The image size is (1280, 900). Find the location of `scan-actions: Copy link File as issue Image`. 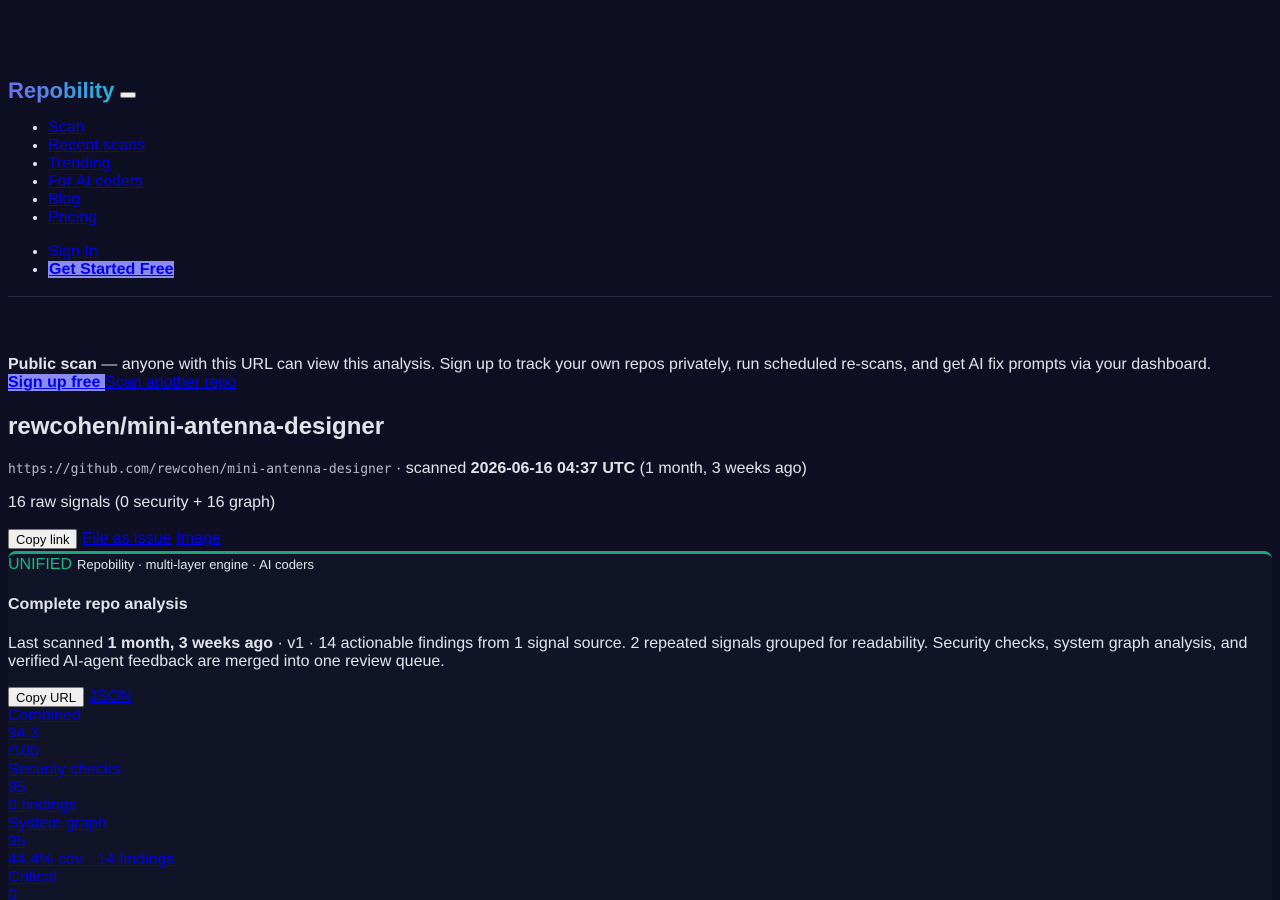

scan-actions: Copy link File as issue Image is located at coordinates (114, 539).